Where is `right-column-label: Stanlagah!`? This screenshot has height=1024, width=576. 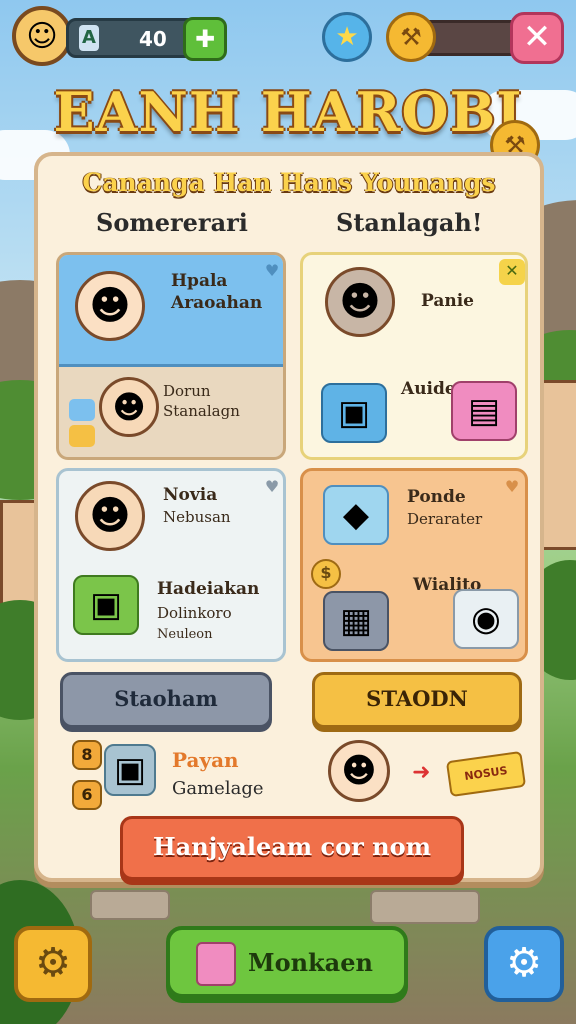
right-column-label: Stanlagah! is located at coordinates (409, 222).